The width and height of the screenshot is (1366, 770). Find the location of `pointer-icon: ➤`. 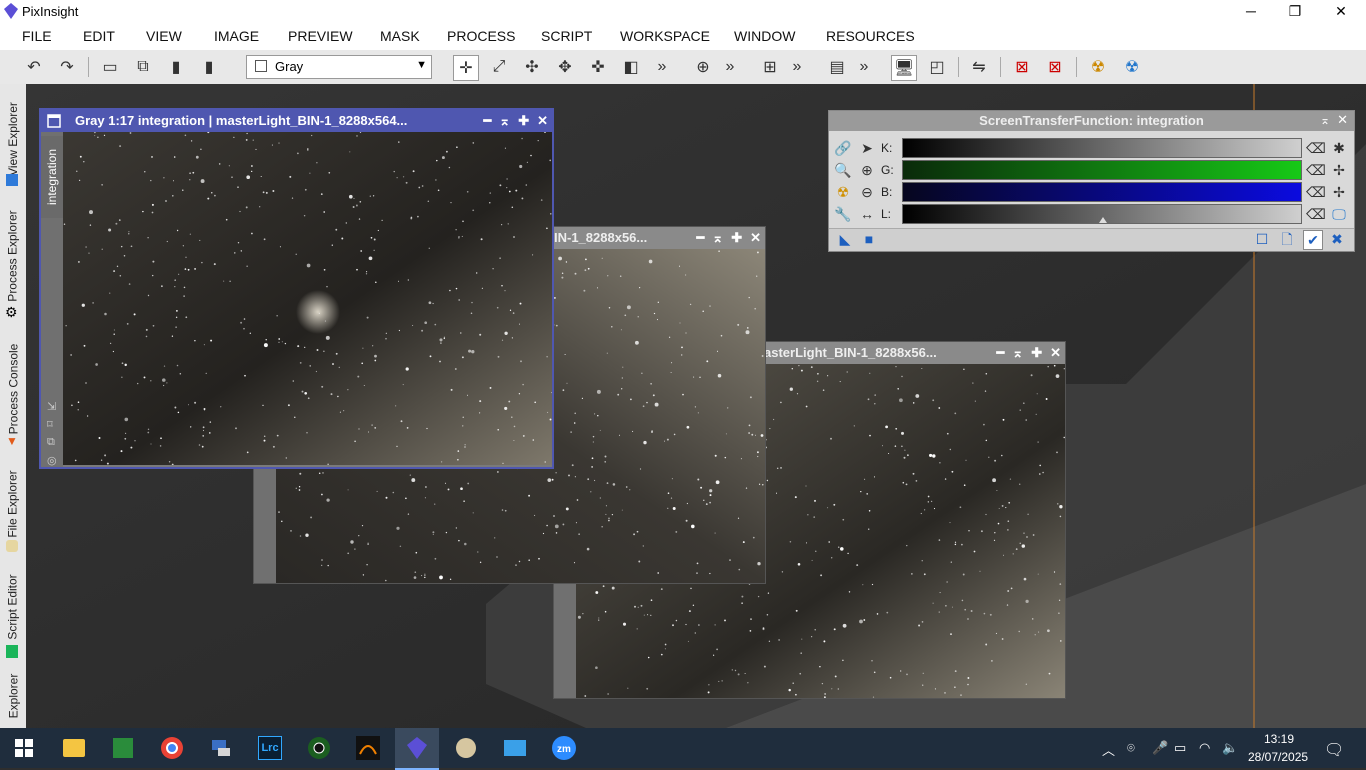

pointer-icon: ➤ is located at coordinates (867, 148).